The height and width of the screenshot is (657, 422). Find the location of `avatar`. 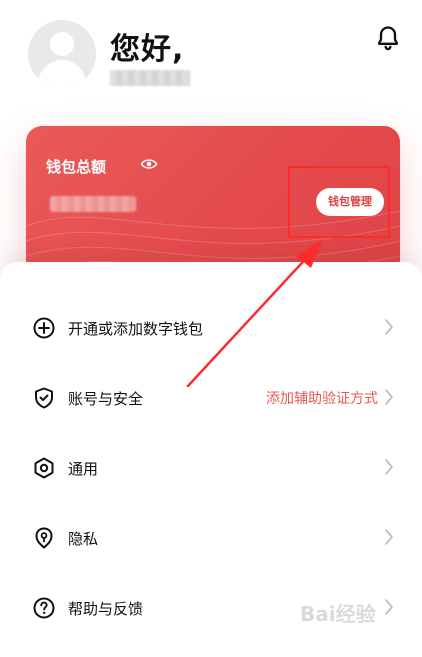

avatar is located at coordinates (62, 54).